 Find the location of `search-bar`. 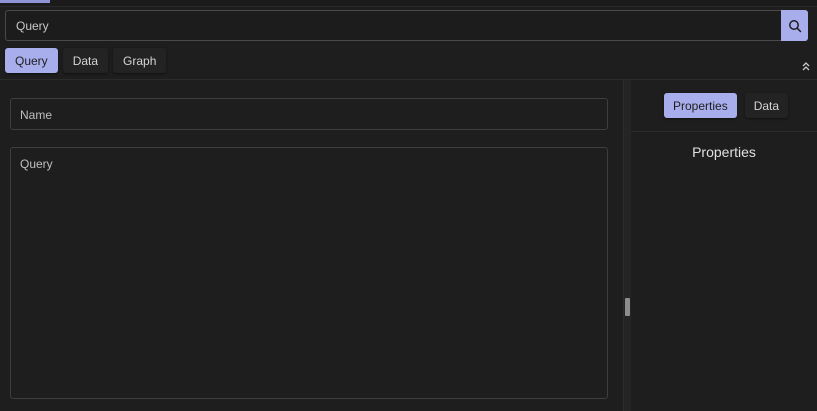

search-bar is located at coordinates (406, 25).